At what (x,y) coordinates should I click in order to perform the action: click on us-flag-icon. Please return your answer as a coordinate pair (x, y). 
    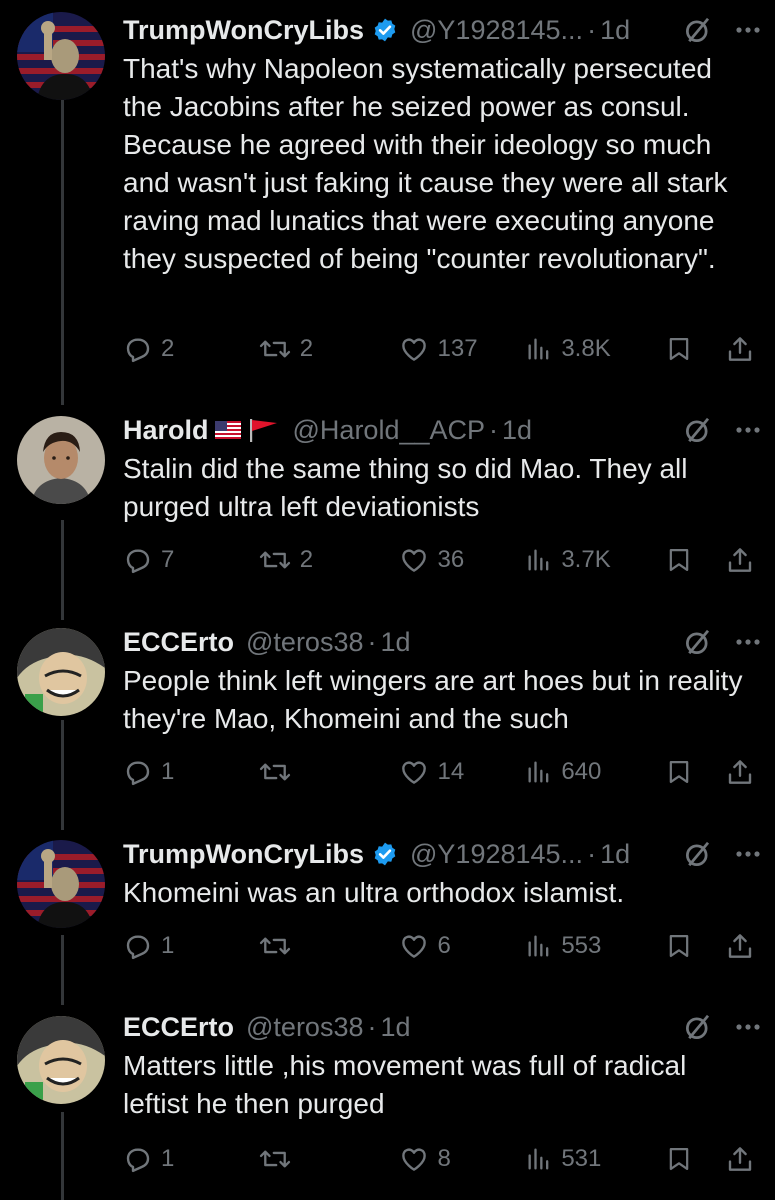
    Looking at the image, I should click on (227, 430).